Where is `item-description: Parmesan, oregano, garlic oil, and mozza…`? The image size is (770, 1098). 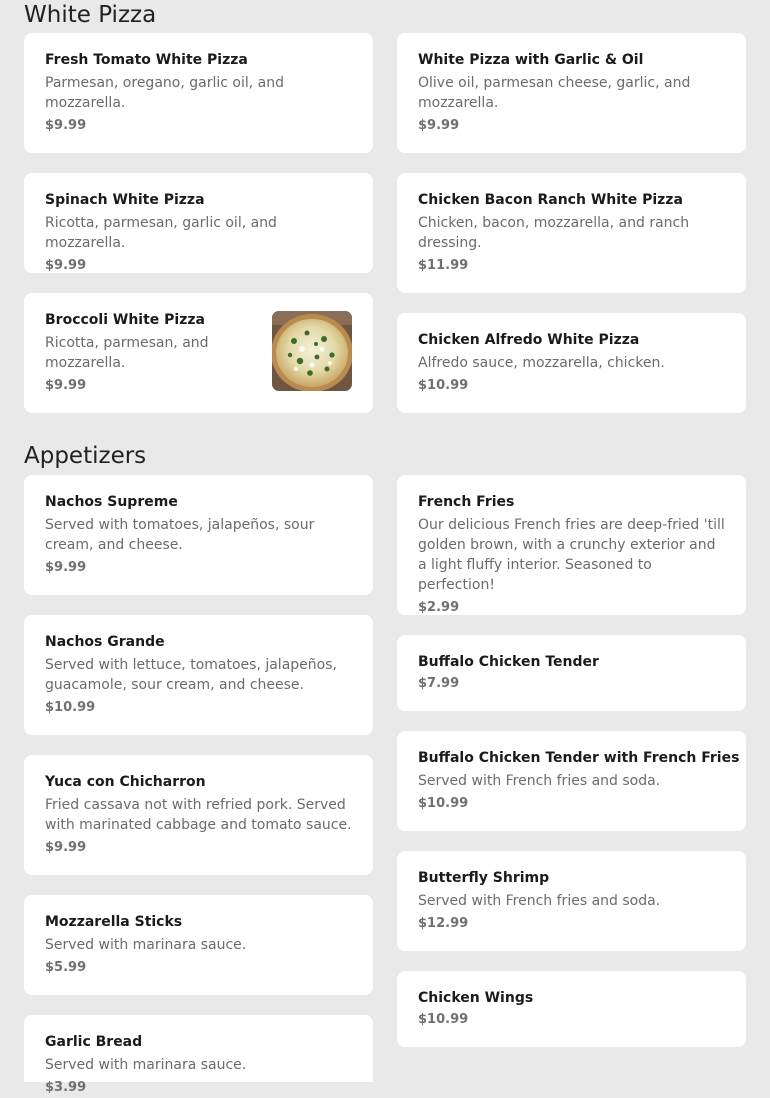
item-description: Parmesan, oregano, garlic oil, and mozza… is located at coordinates (164, 93).